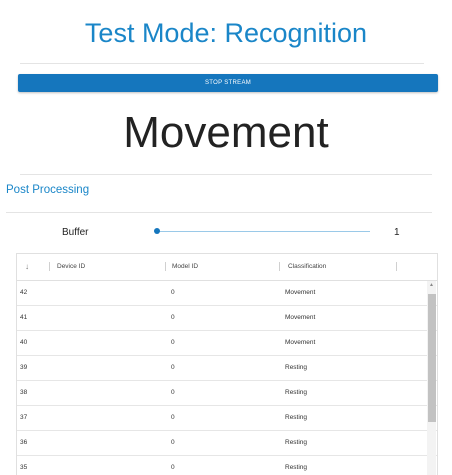  I want to click on title-divider, so click(222, 63).